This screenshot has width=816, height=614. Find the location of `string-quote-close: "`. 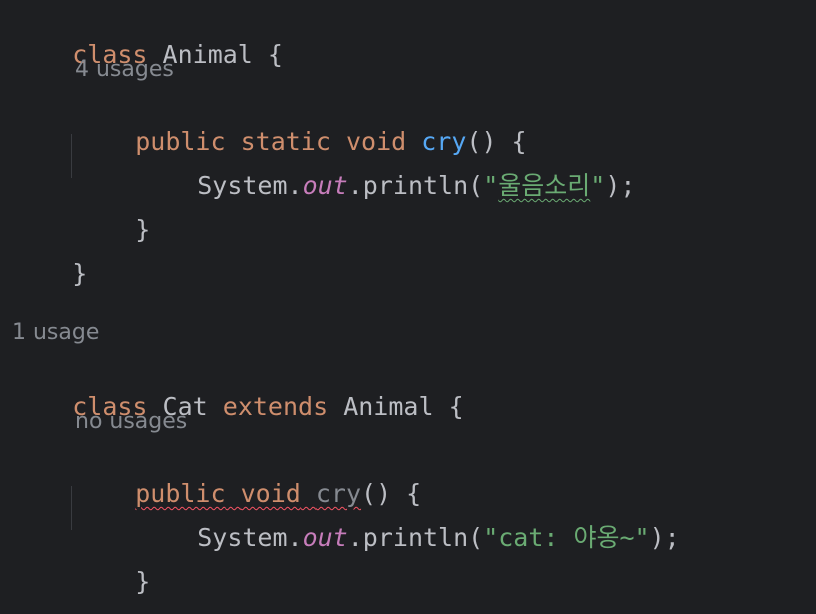

string-quote-close: " is located at coordinates (598, 185).